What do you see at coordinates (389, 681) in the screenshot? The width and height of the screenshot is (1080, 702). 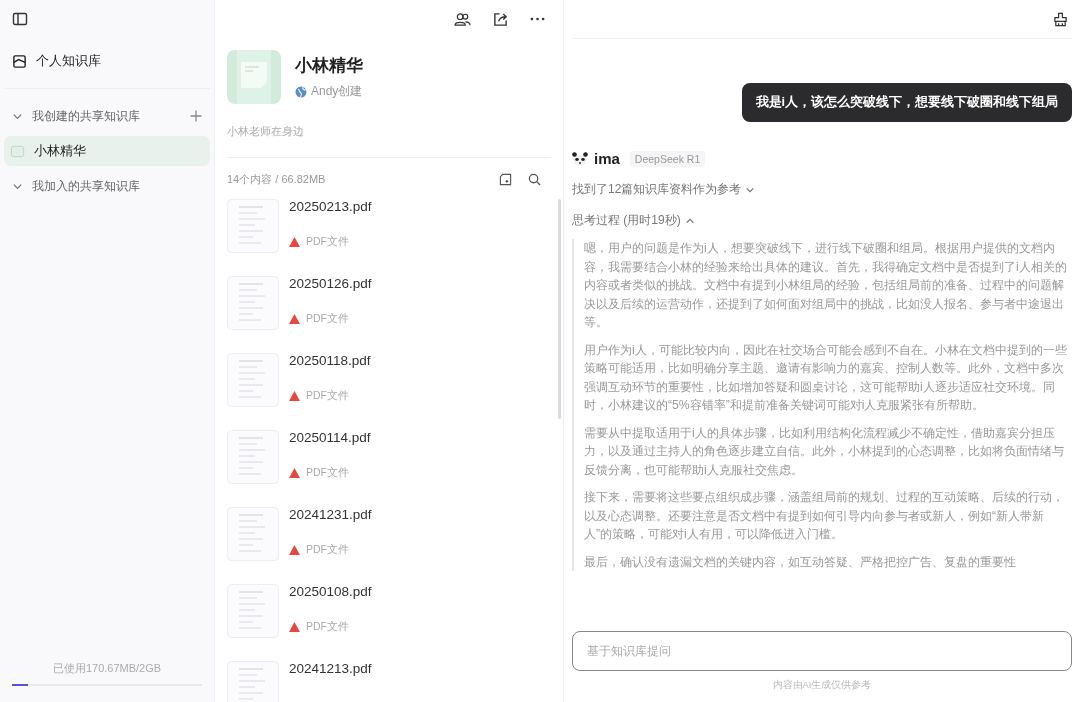 I see `file-item: 20241213.pdf` at bounding box center [389, 681].